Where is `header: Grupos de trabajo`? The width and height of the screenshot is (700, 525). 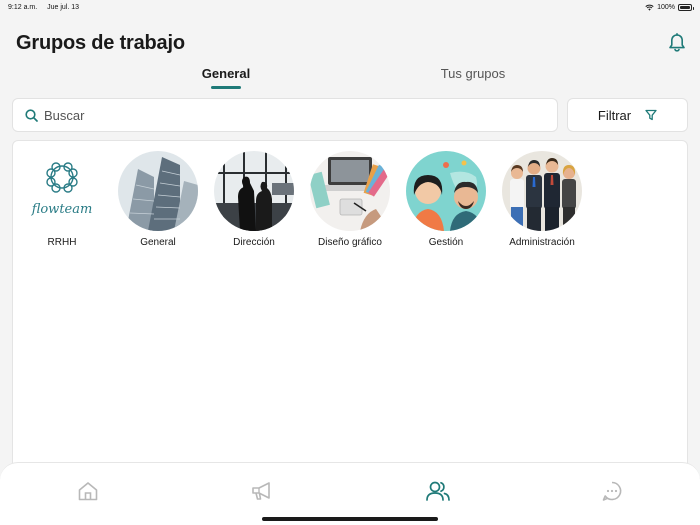 header: Grupos de trabajo is located at coordinates (352, 43).